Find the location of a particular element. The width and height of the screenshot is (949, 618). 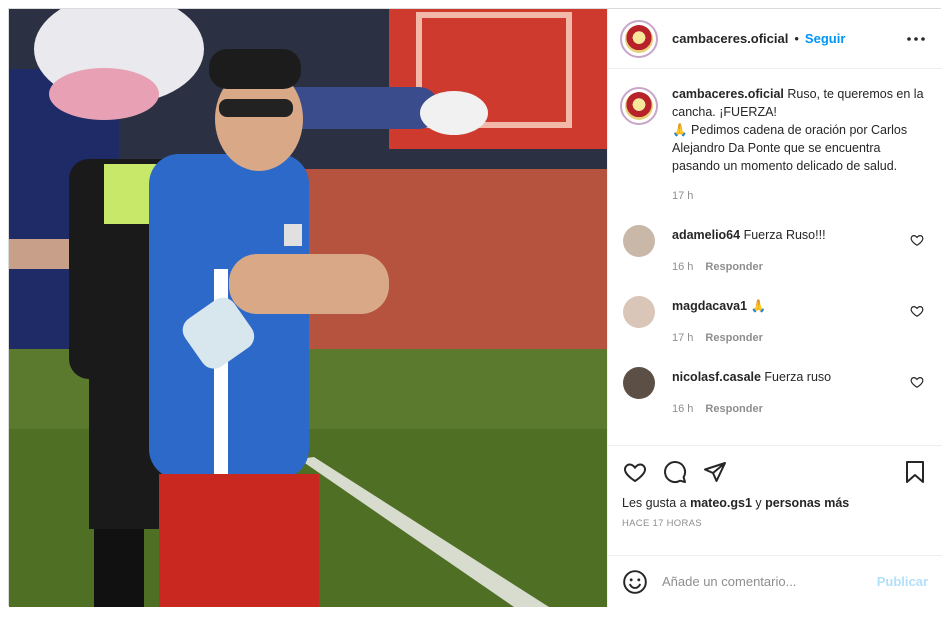

caption-username: cambaceres.oficial is located at coordinates (728, 94).